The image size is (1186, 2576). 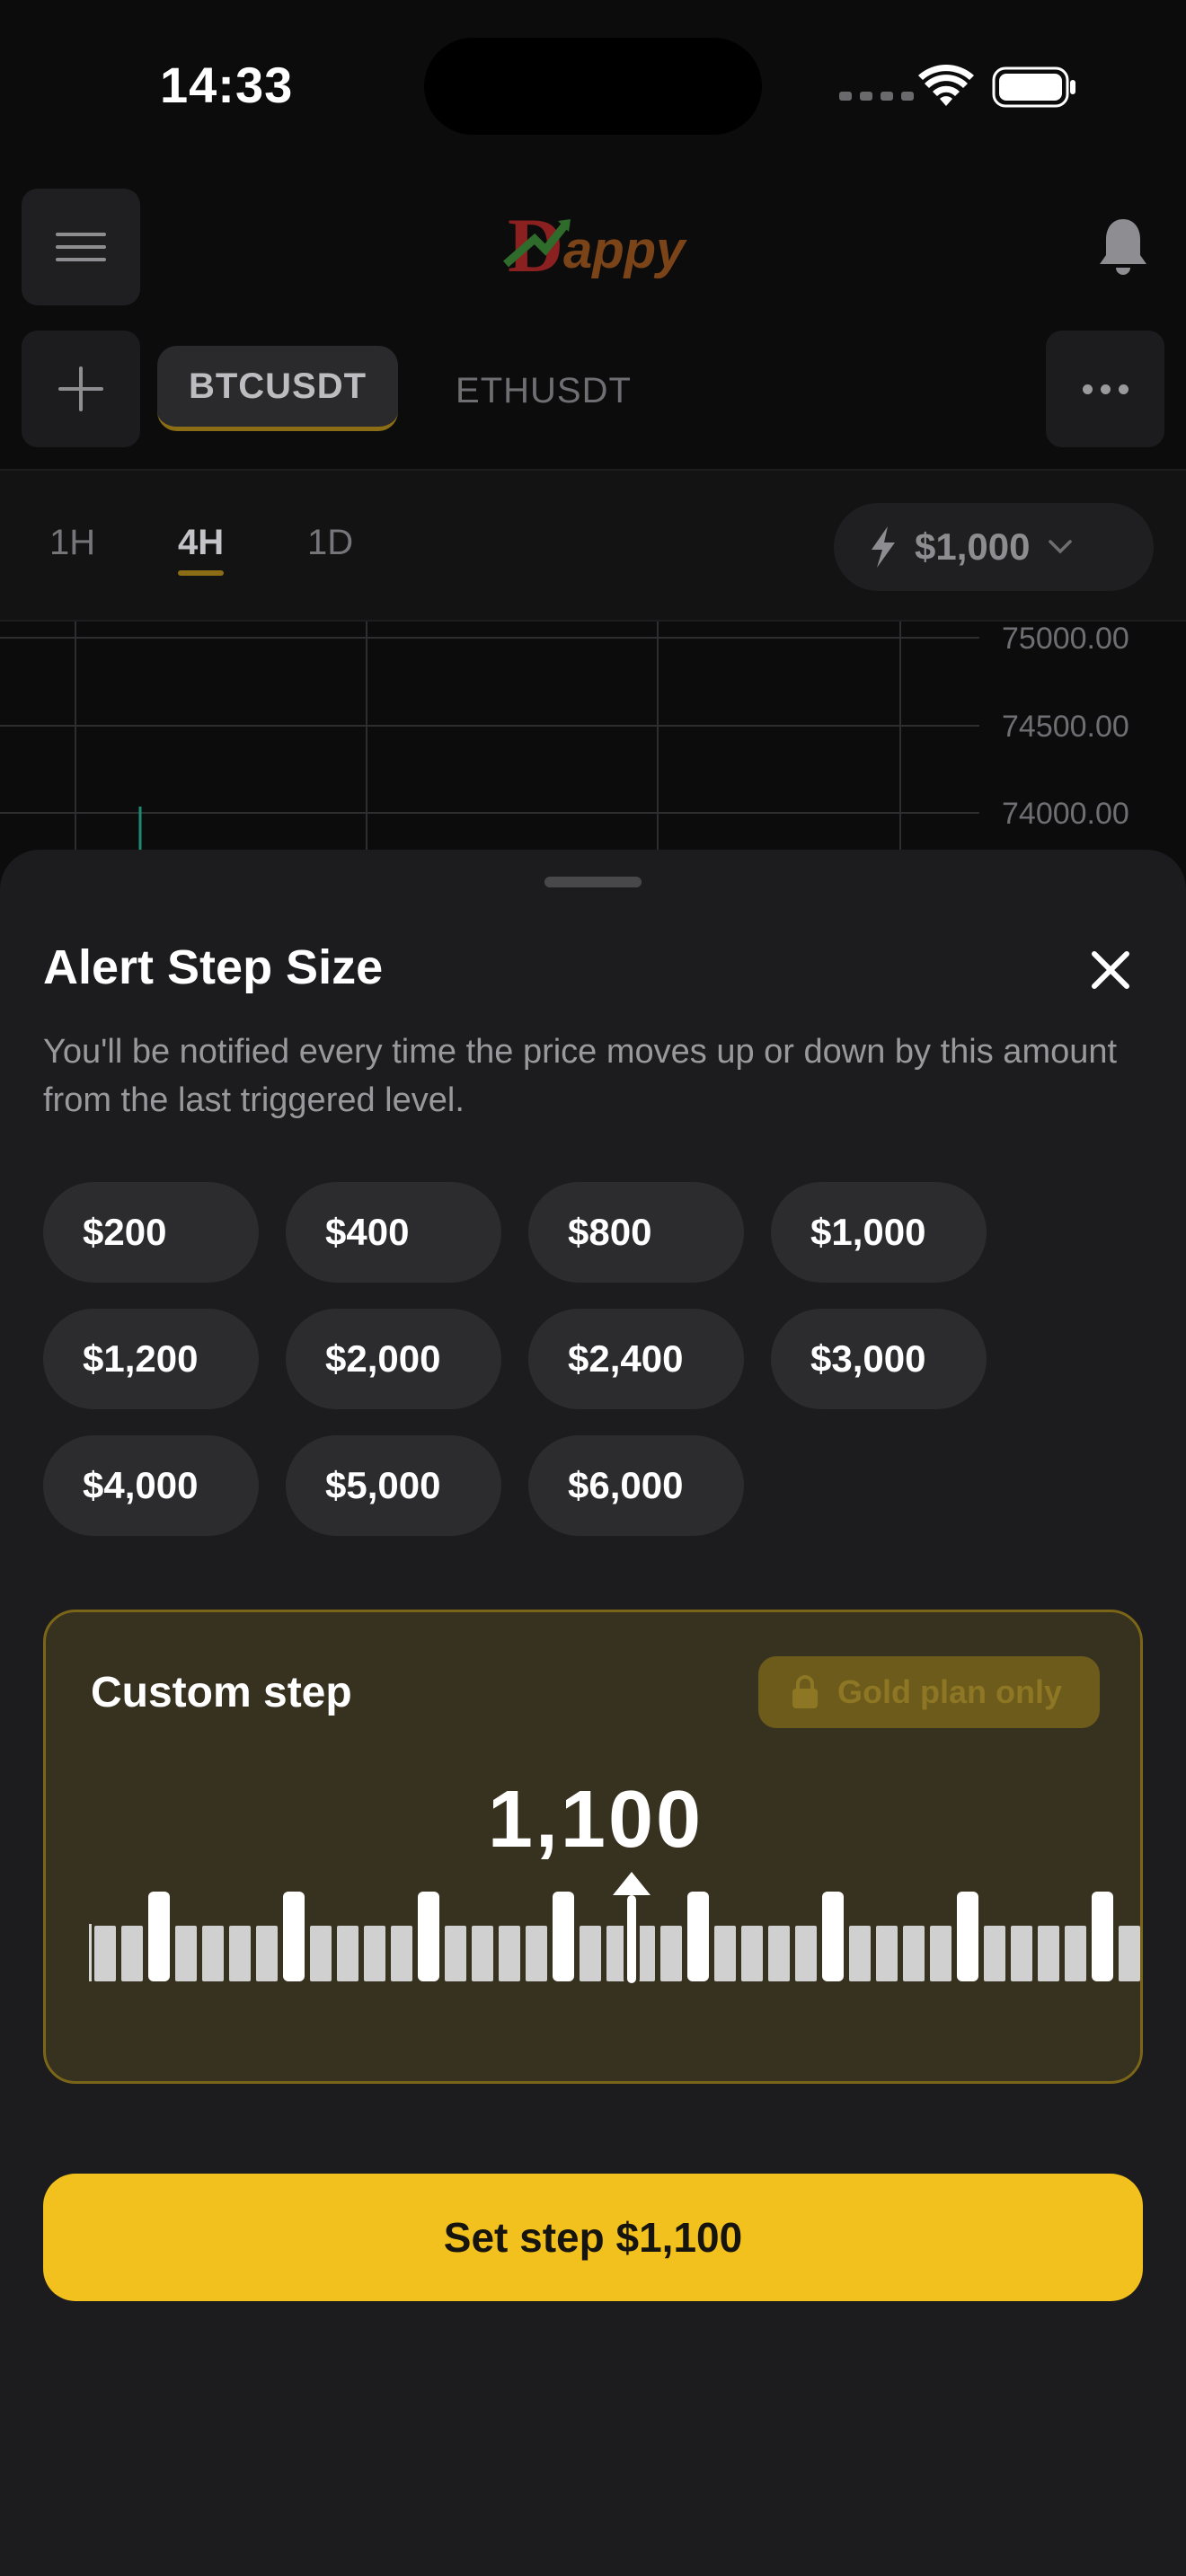 What do you see at coordinates (949, 1691) in the screenshot?
I see `gold-plan-badge-label: Gold plan only` at bounding box center [949, 1691].